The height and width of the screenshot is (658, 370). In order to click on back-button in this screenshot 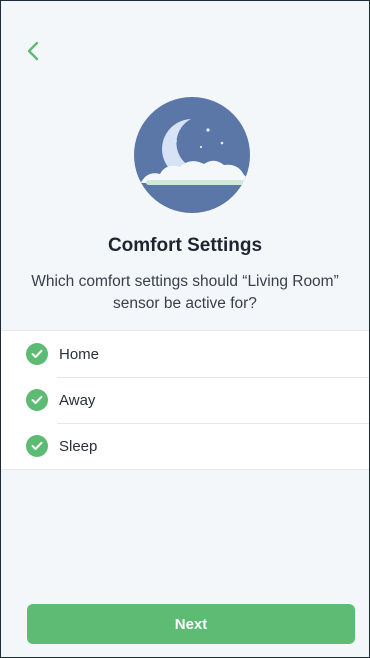, I will do `click(33, 51)`.